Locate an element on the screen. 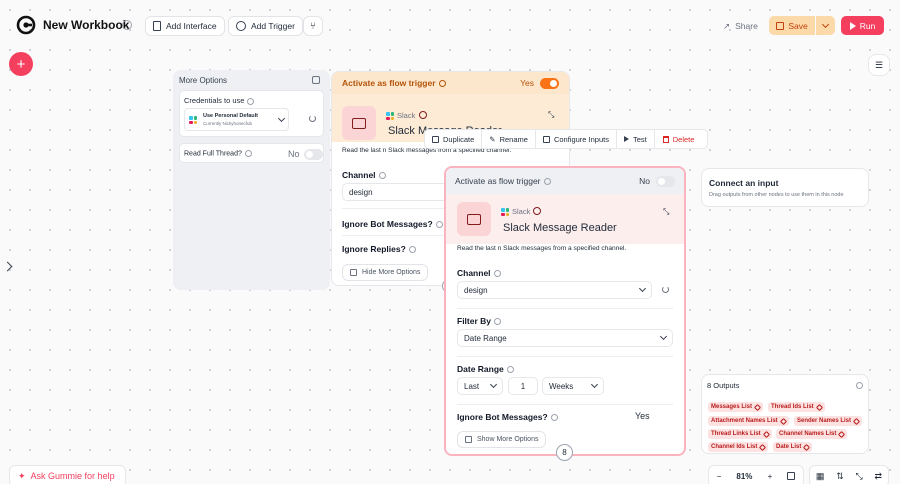 This screenshot has height=484, width=900. date-range-mode-select: Last is located at coordinates (480, 386).